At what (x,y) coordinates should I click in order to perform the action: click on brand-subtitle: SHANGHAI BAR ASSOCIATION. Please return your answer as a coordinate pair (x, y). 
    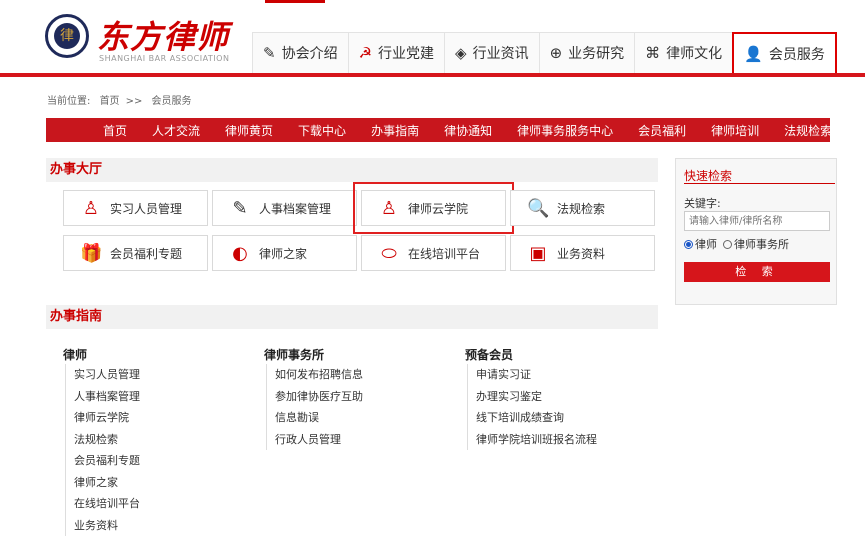
    Looking at the image, I should click on (164, 58).